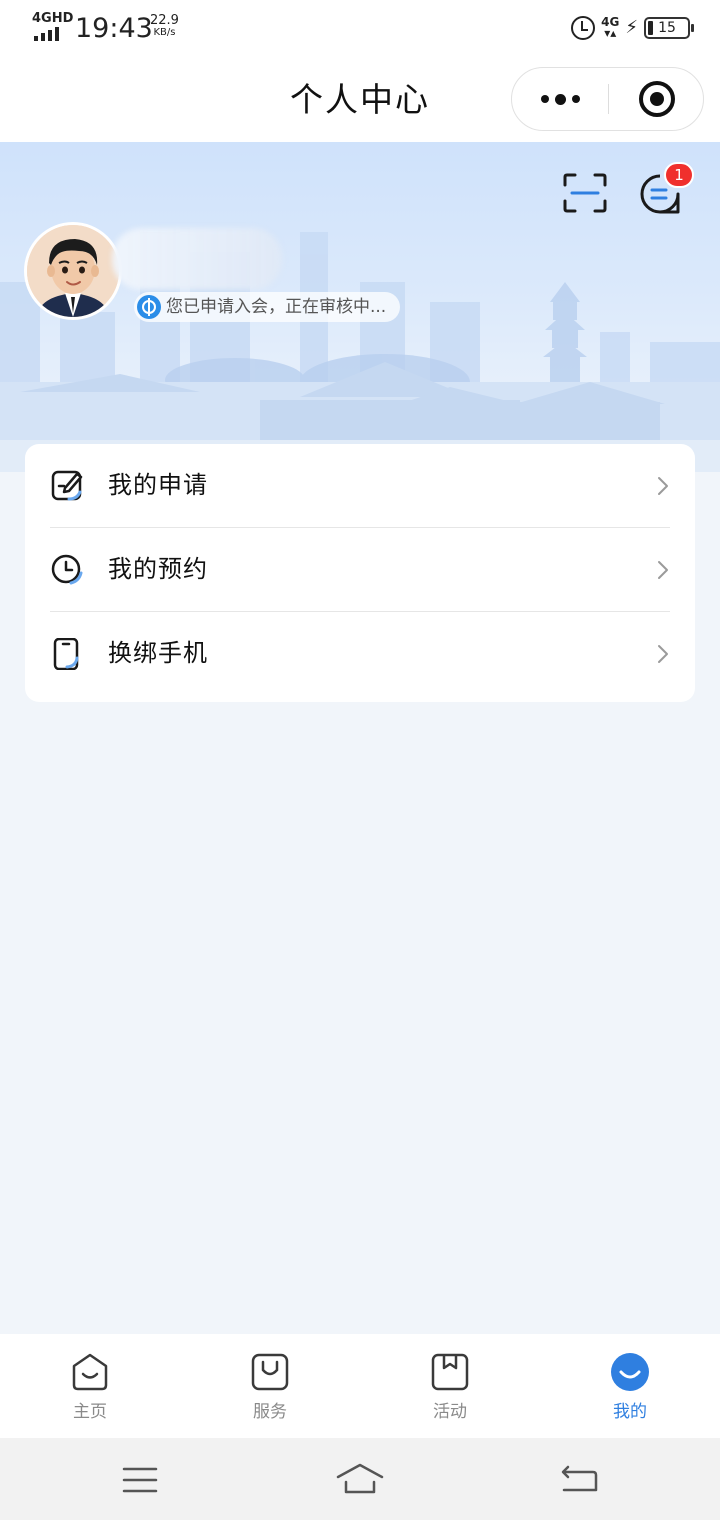  I want to click on home-outline-icon, so click(360, 1480).